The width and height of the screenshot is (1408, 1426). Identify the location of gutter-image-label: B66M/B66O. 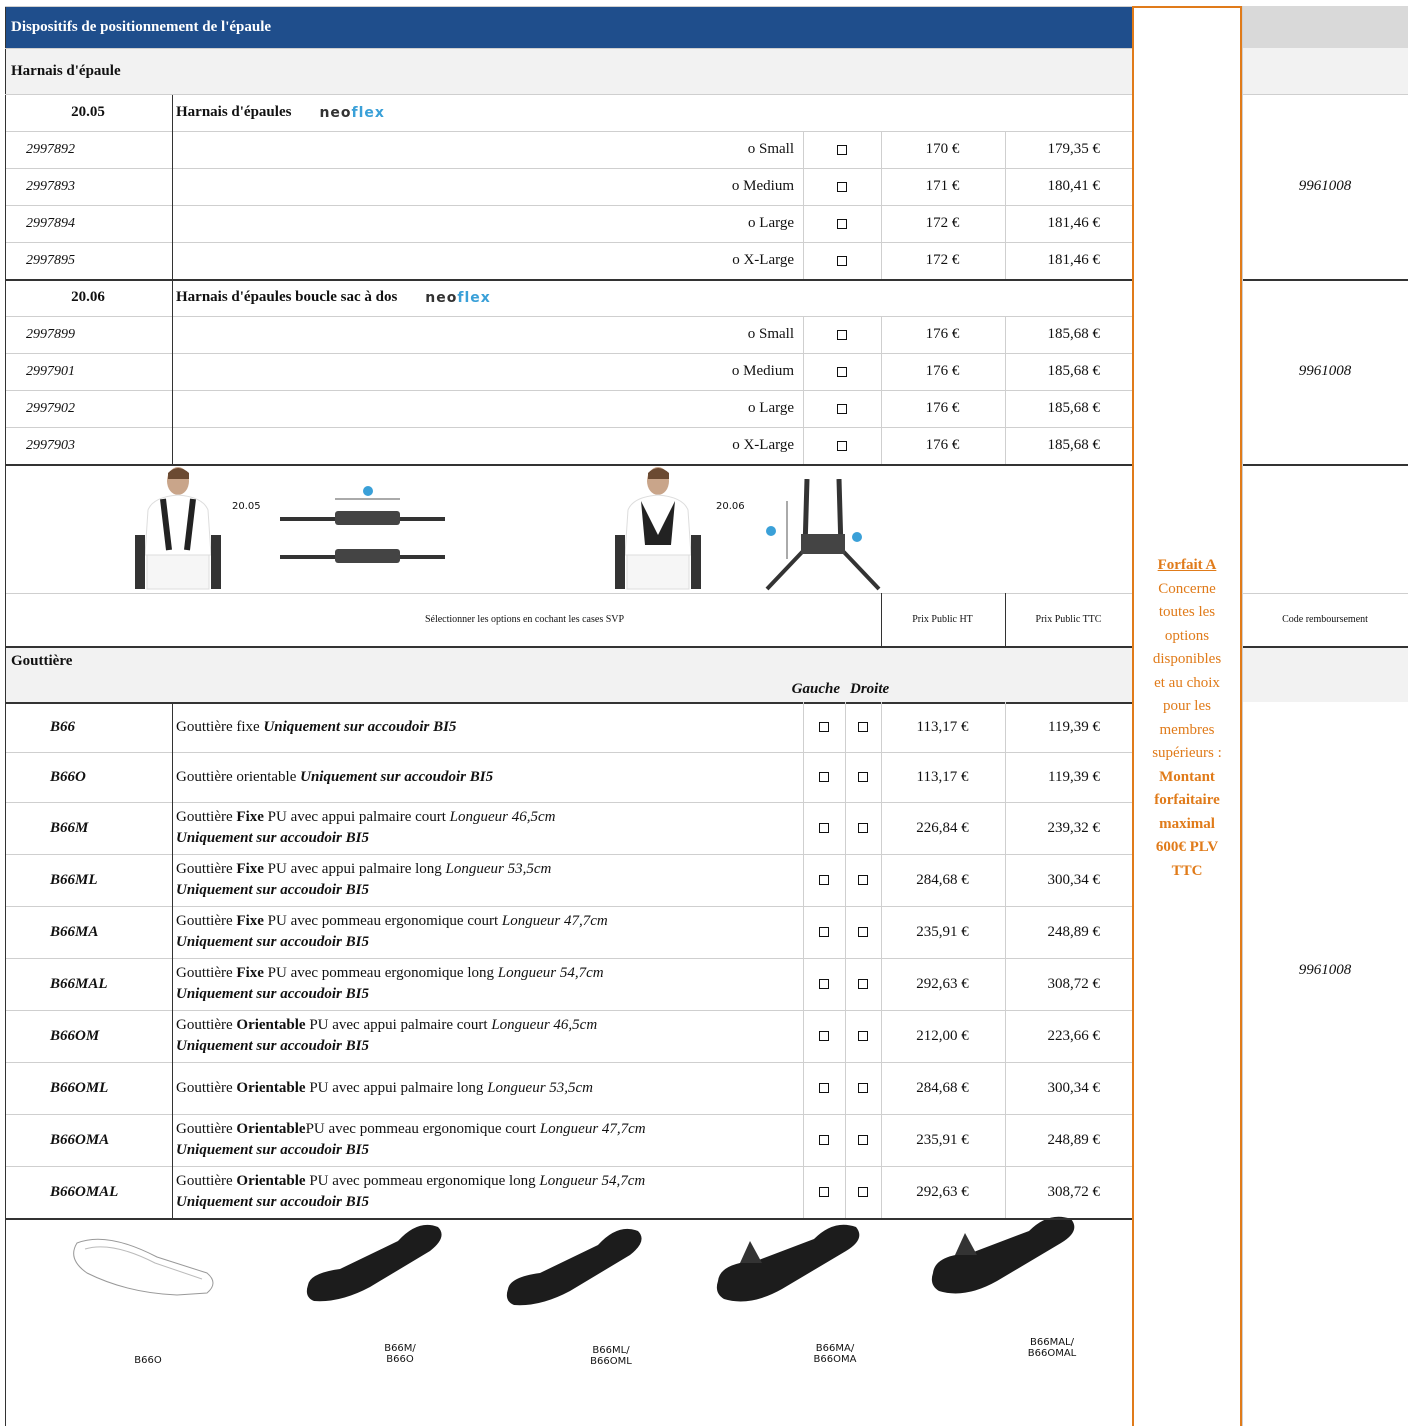
(400, 1354).